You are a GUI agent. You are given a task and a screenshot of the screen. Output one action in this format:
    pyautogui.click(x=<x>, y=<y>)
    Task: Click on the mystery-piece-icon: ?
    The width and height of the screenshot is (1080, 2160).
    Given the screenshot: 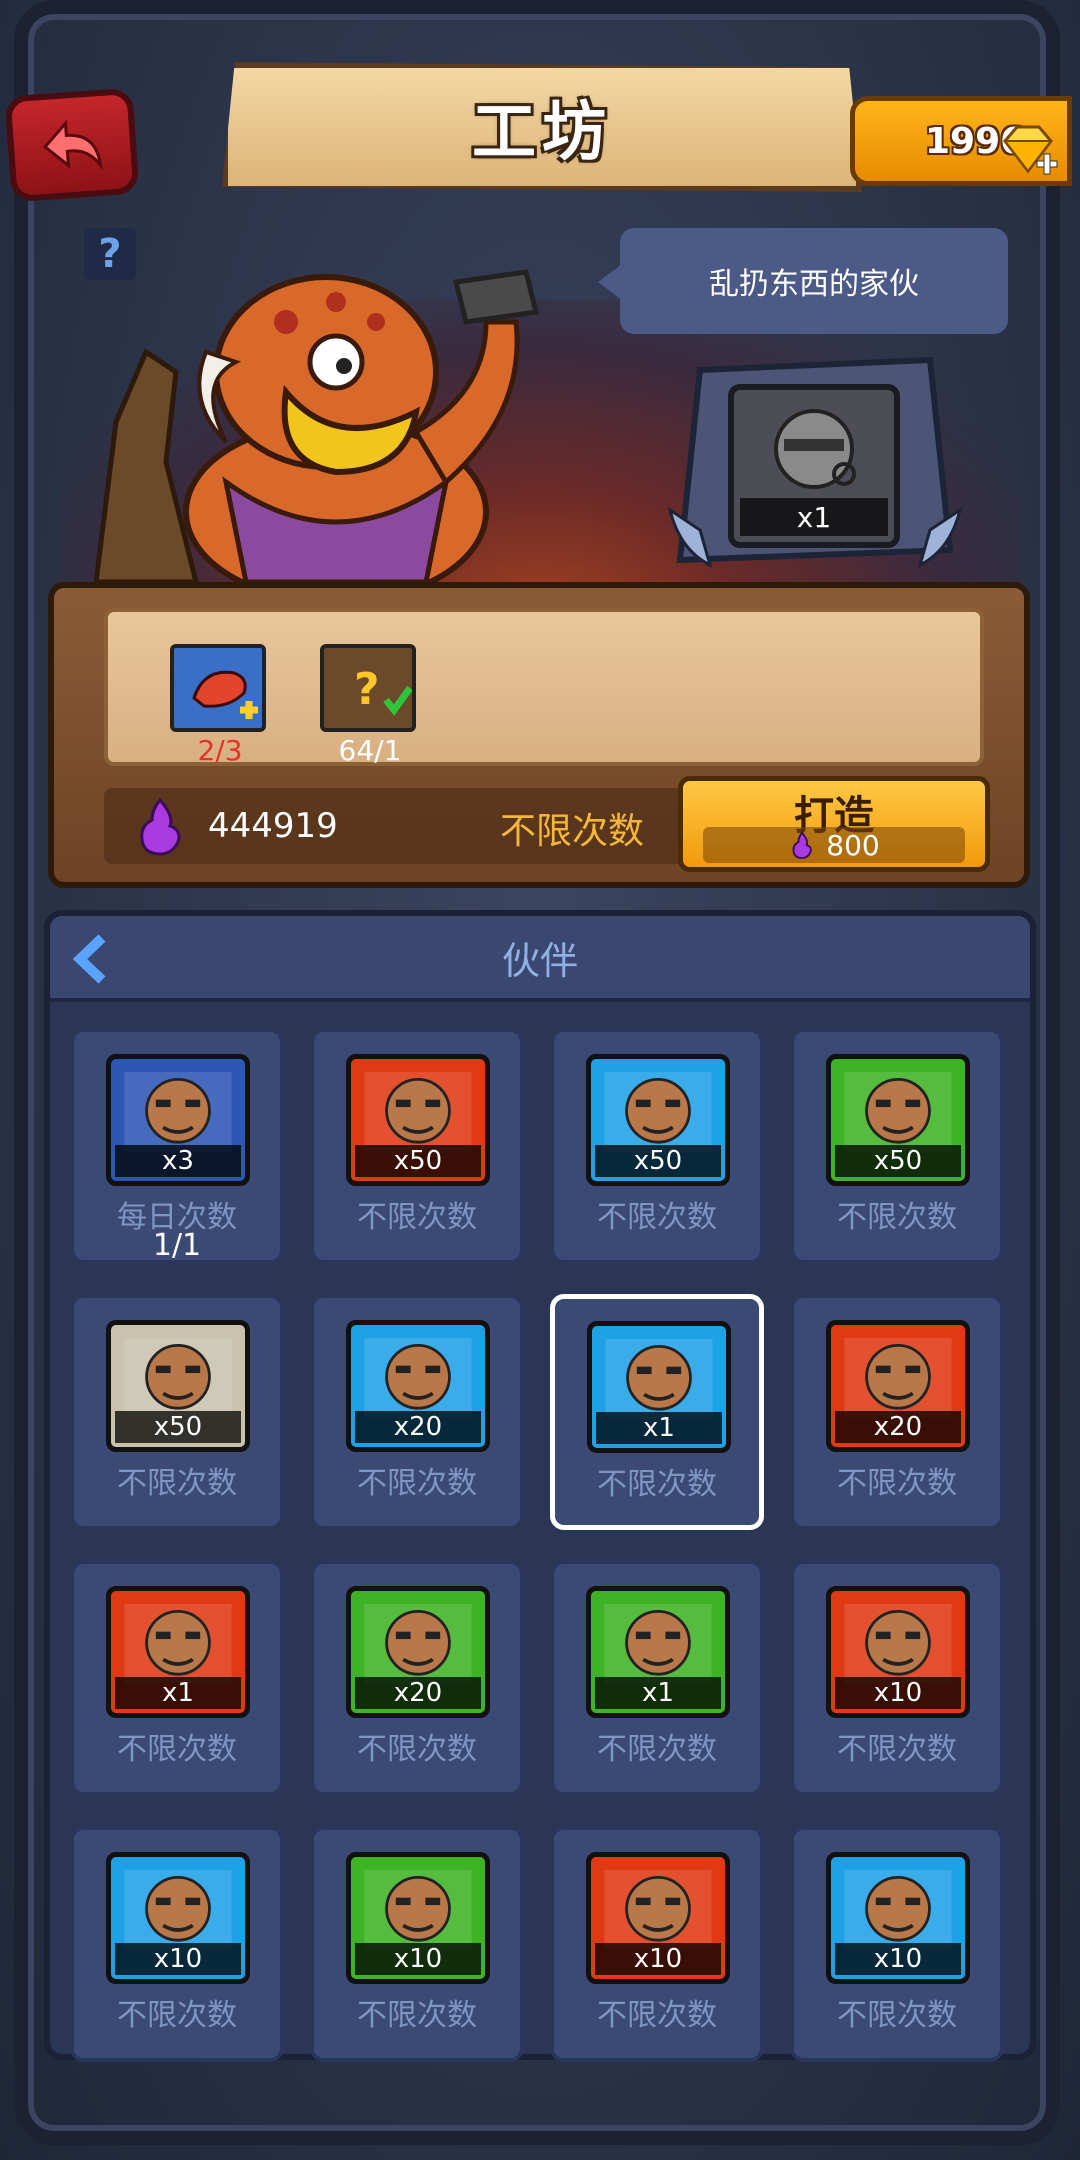 What is the action you would take?
    pyautogui.click(x=368, y=688)
    